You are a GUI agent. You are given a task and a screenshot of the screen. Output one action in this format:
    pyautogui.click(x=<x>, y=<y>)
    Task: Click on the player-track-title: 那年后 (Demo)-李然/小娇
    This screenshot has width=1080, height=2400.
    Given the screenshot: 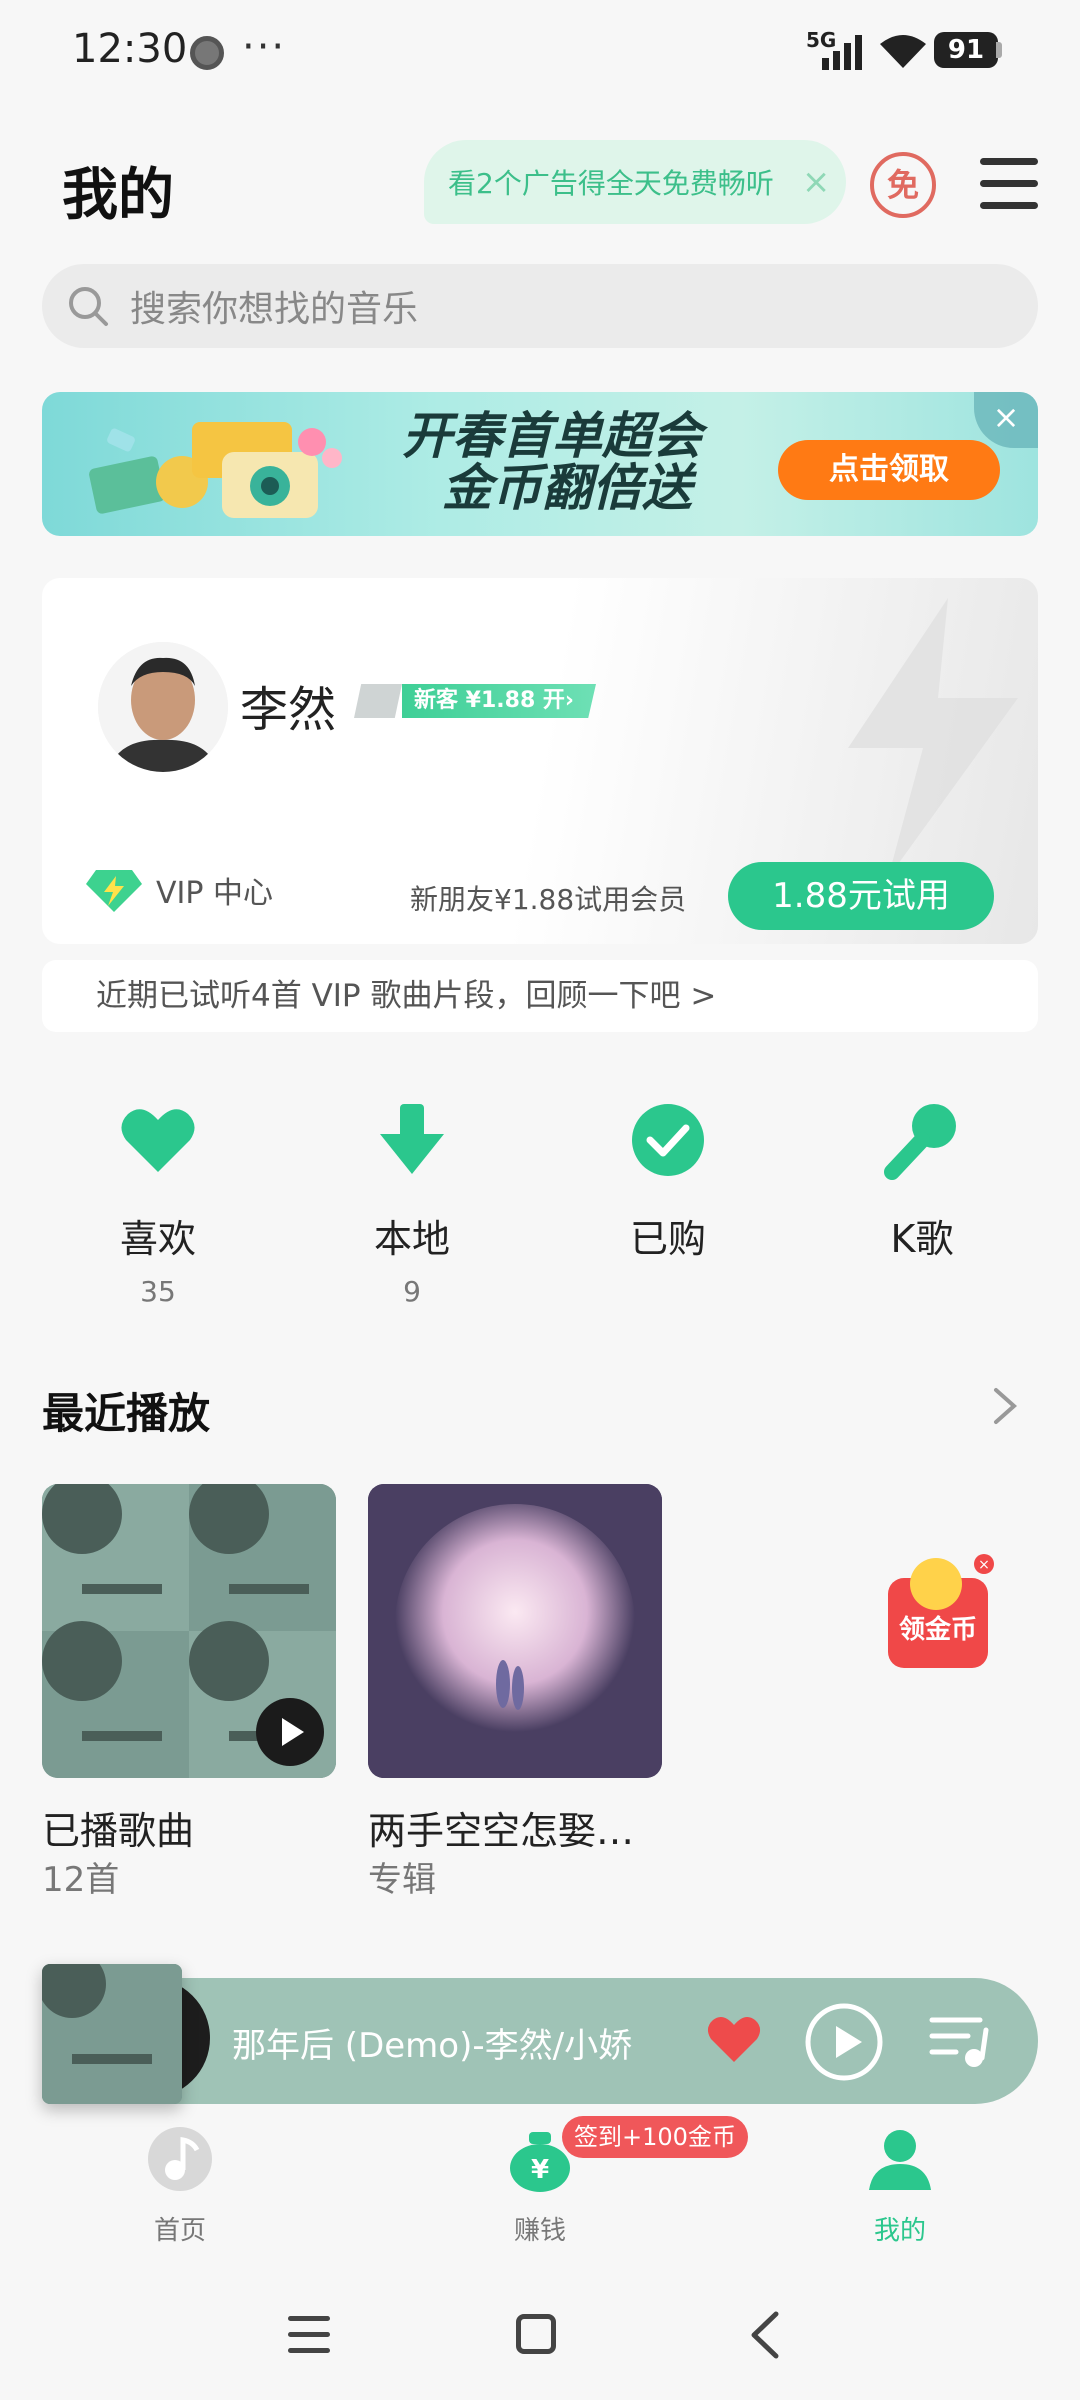 What is the action you would take?
    pyautogui.click(x=432, y=2046)
    